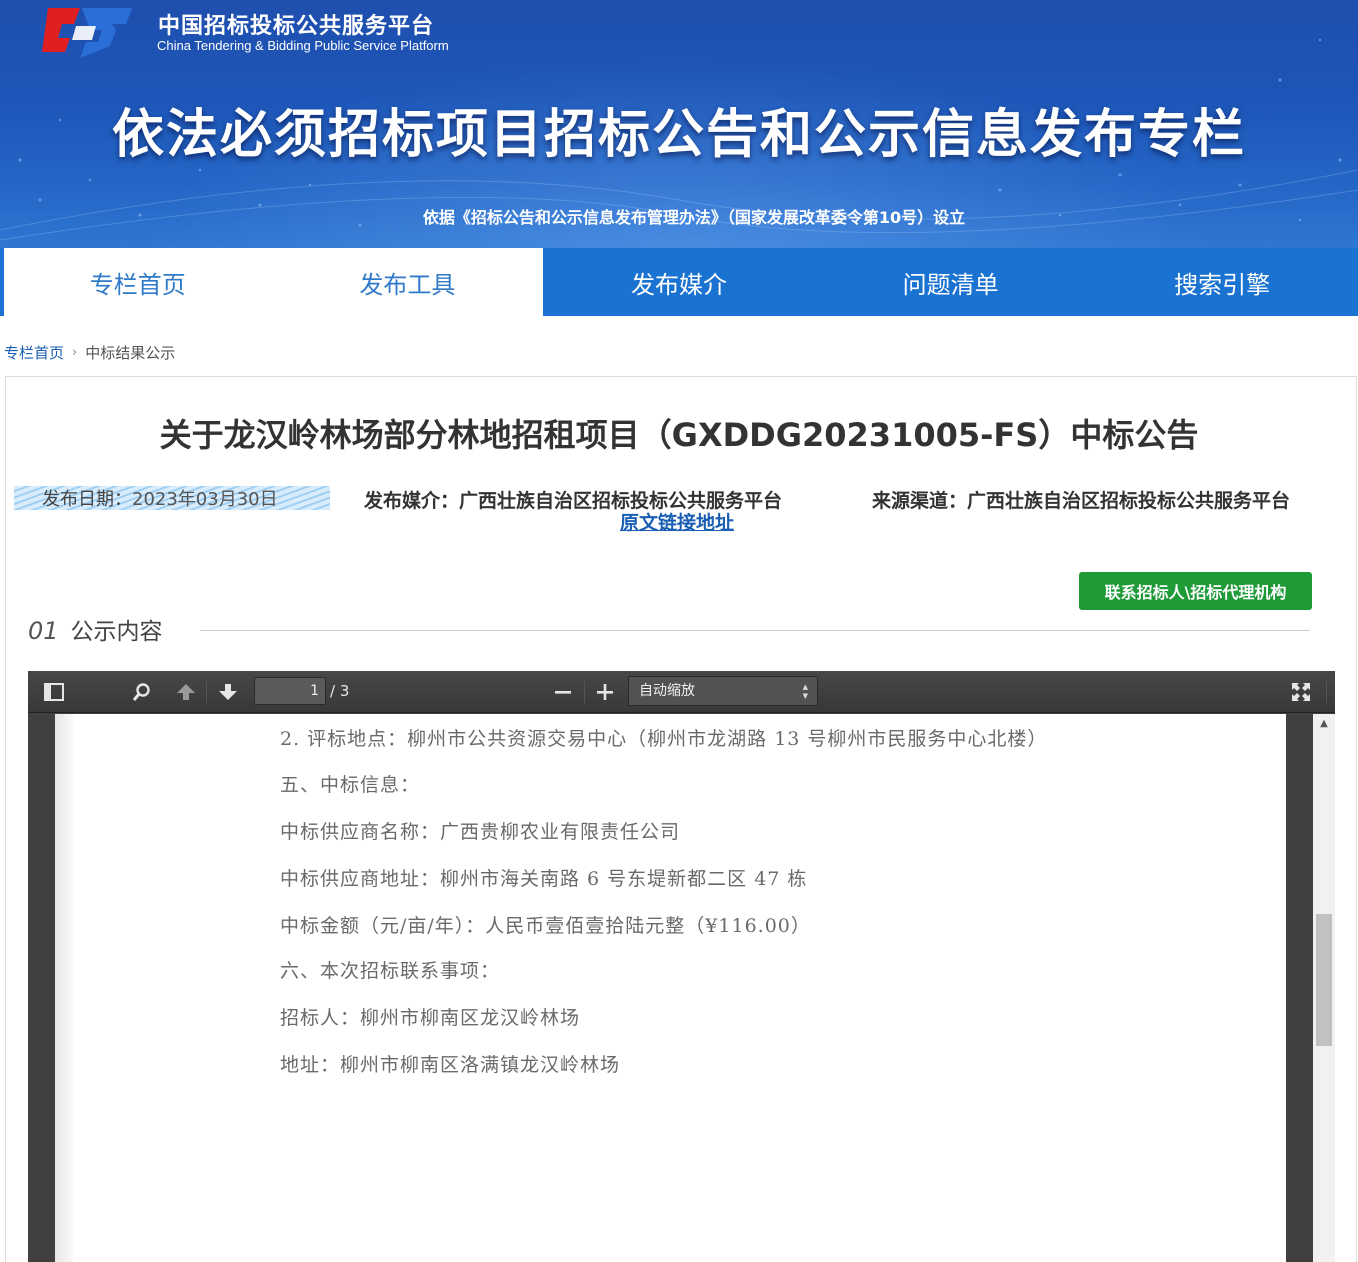  What do you see at coordinates (563, 692) in the screenshot?
I see `zoom-out-icon` at bounding box center [563, 692].